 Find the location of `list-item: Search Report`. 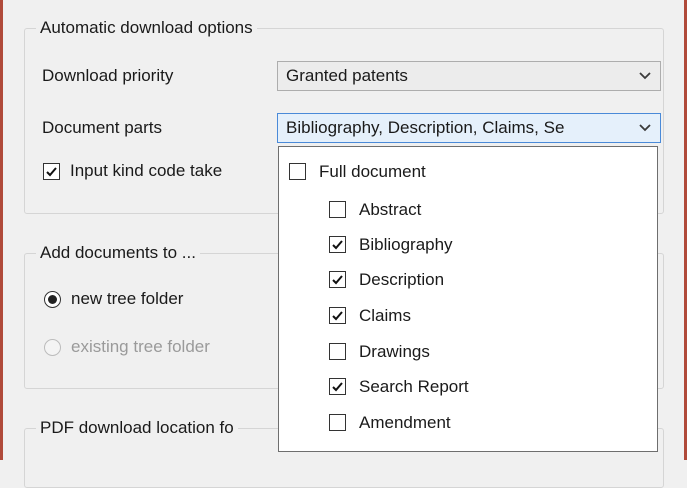

list-item: Search Report is located at coordinates (469, 387).